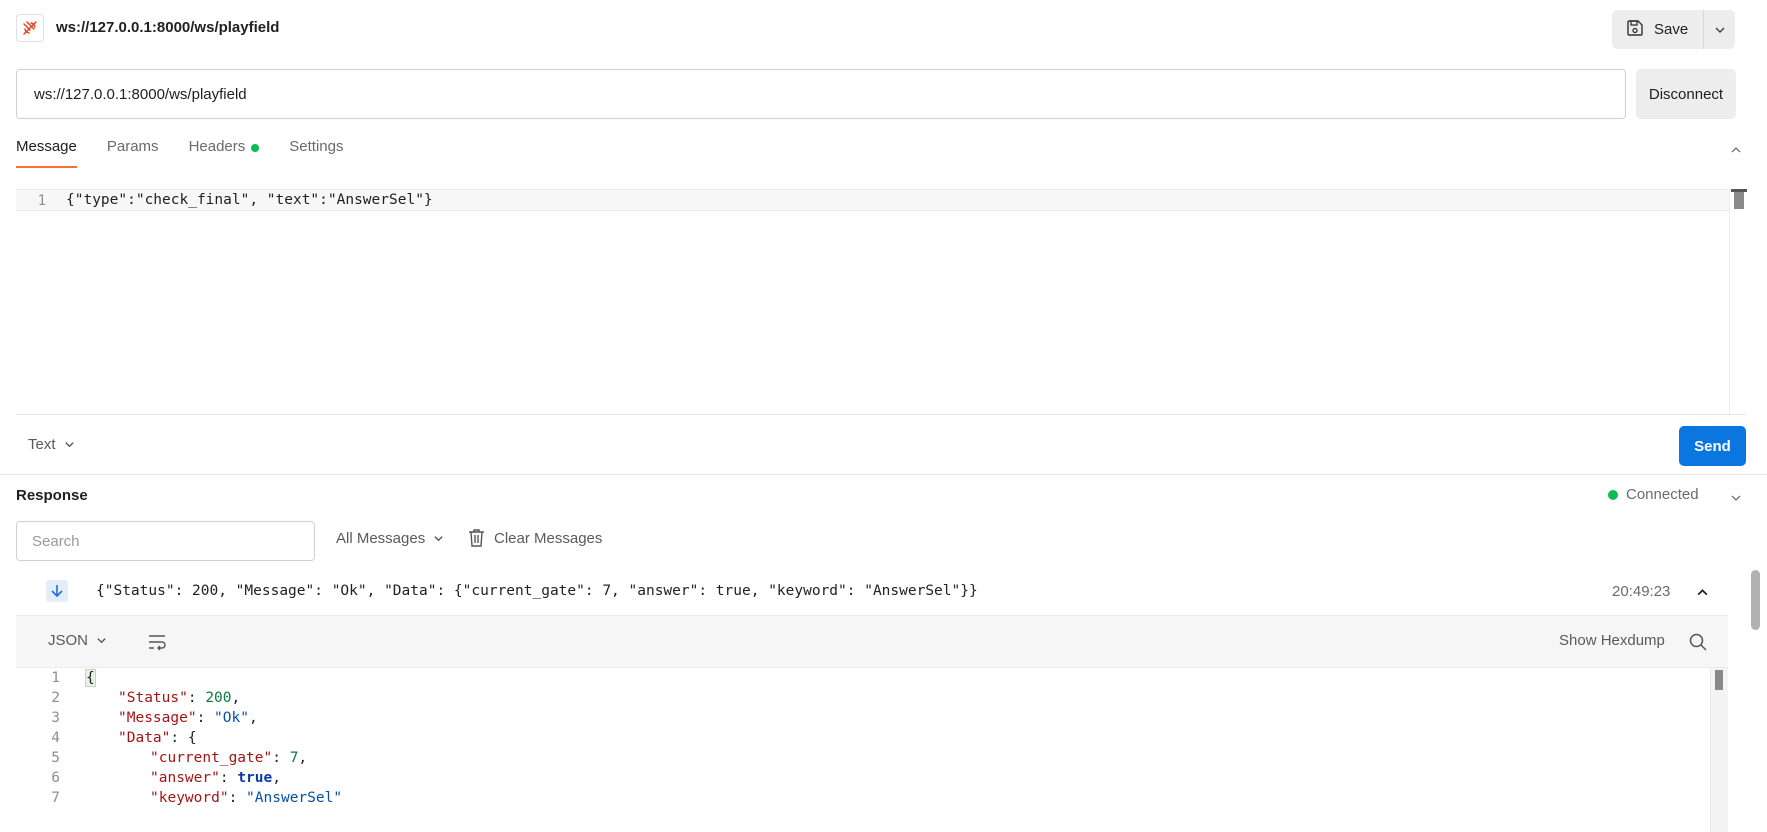 The width and height of the screenshot is (1767, 832). What do you see at coordinates (153, 698) in the screenshot?
I see `json-key: "Status"` at bounding box center [153, 698].